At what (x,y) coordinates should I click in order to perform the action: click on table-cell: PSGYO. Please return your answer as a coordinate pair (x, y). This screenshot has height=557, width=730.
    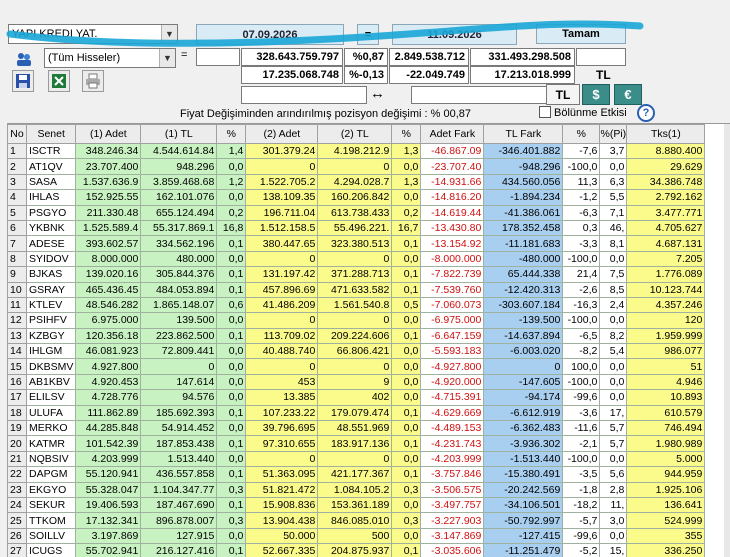
    Looking at the image, I should click on (51, 212).